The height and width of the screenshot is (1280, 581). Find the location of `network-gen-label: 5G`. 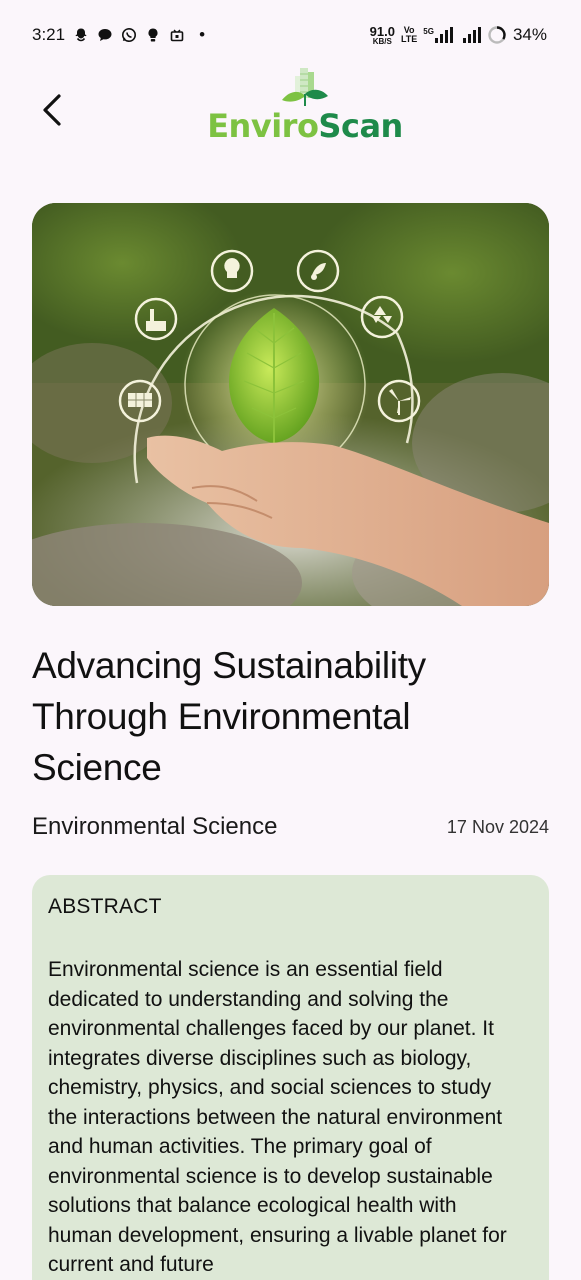

network-gen-label: 5G is located at coordinates (428, 31).